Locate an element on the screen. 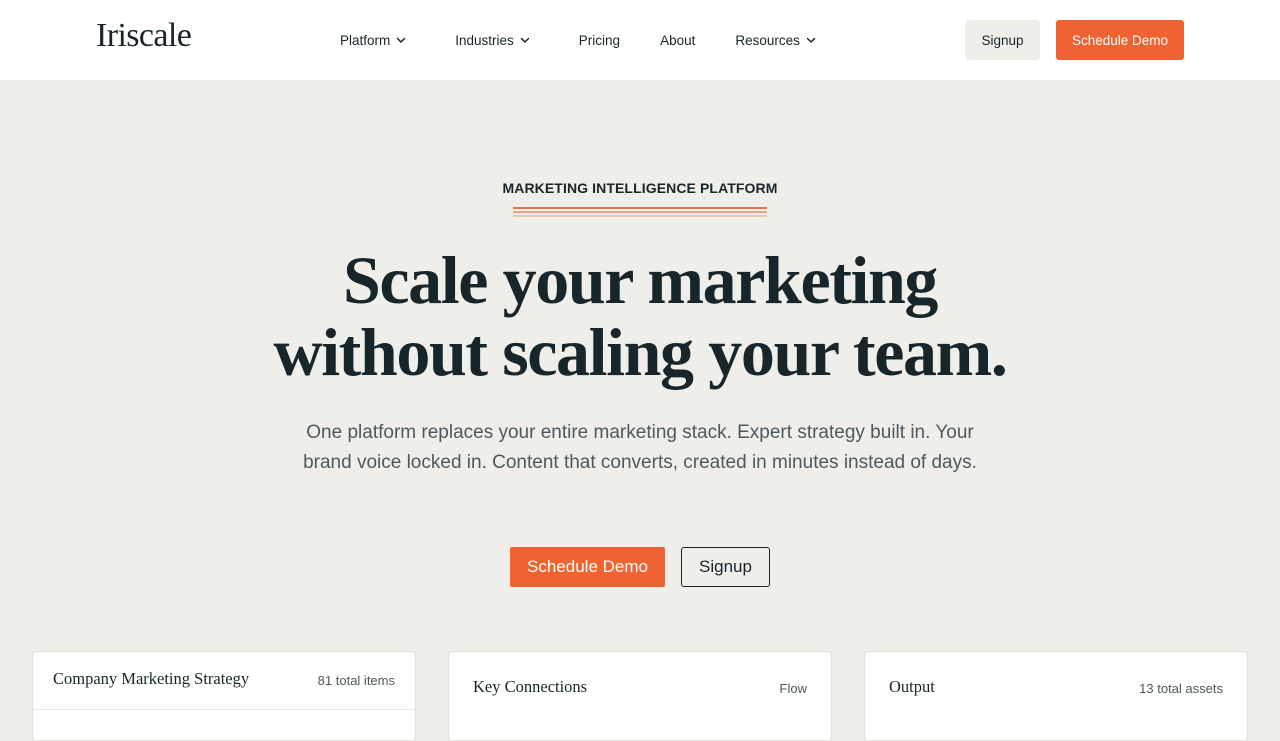  card-item-count: 81 total items is located at coordinates (356, 680).